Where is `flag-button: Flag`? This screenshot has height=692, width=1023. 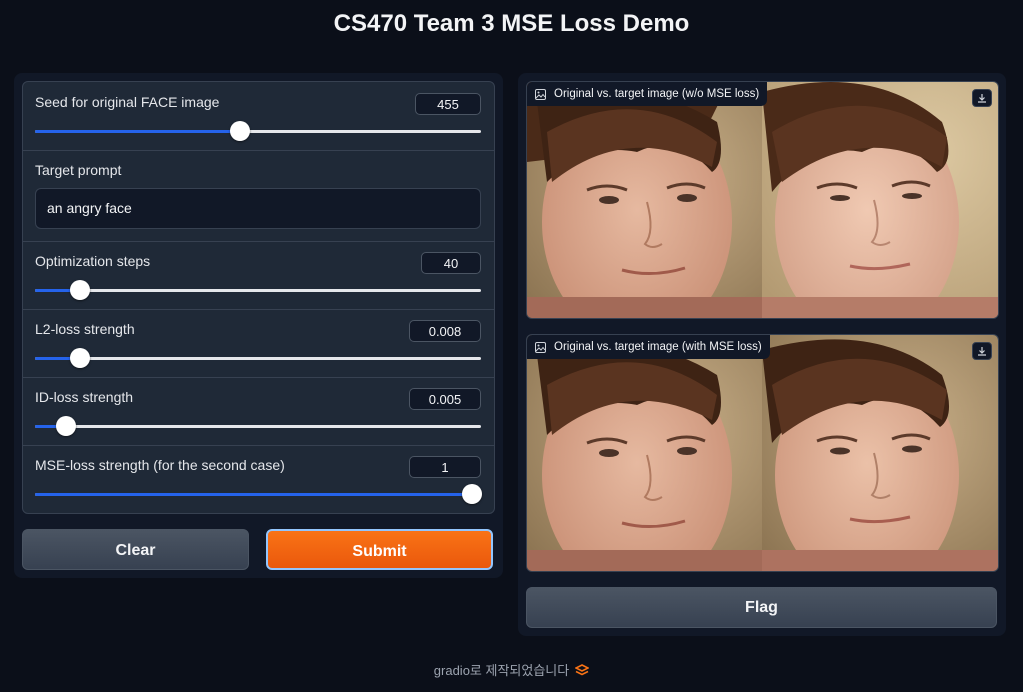 flag-button: Flag is located at coordinates (761, 607).